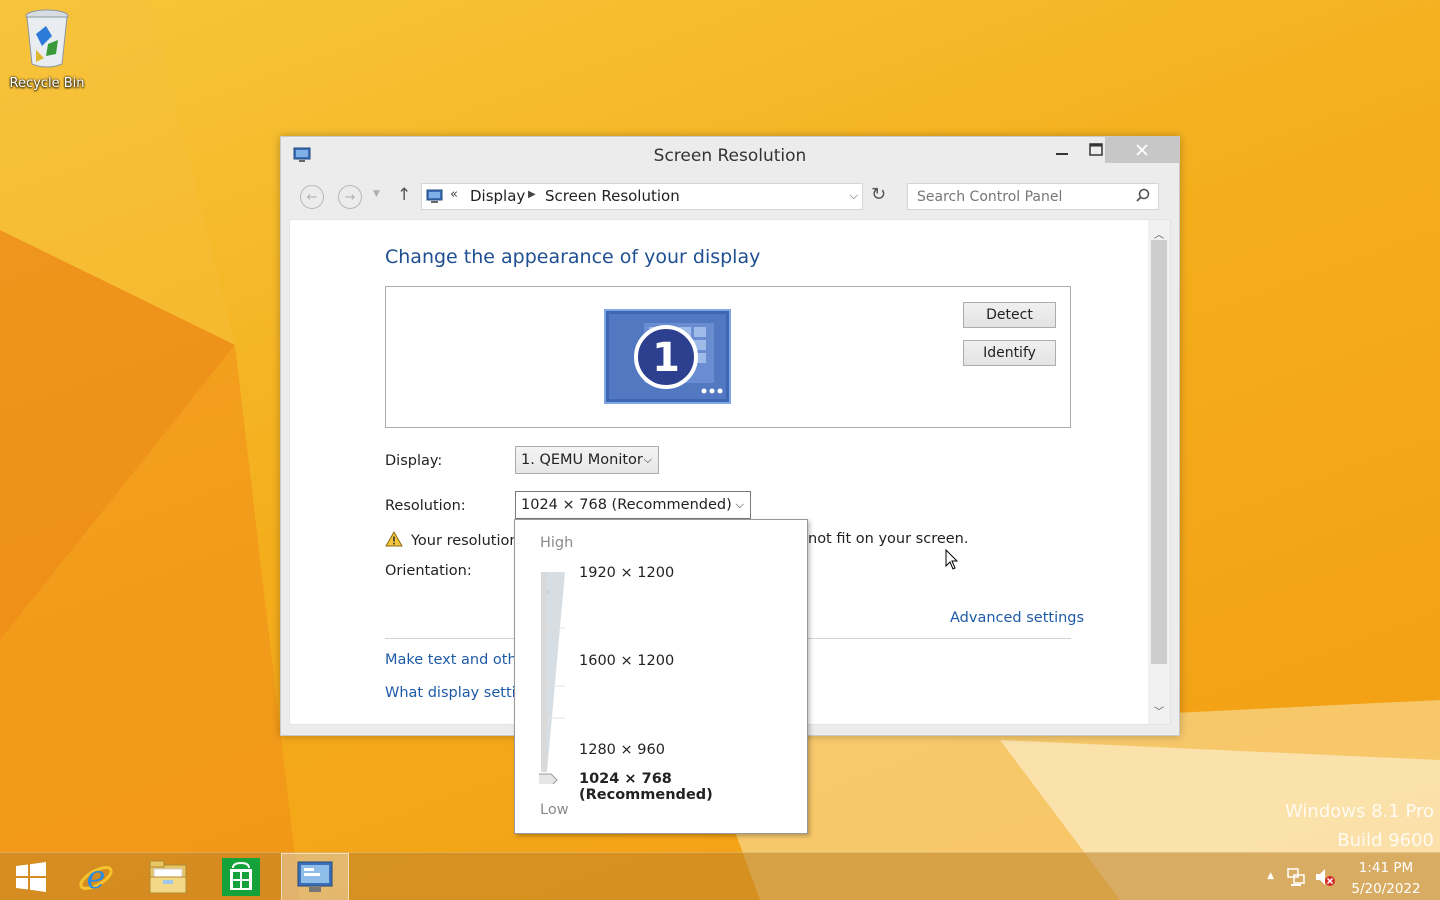  What do you see at coordinates (626, 573) in the screenshot?
I see `resolution-option: 1920 × 1200` at bounding box center [626, 573].